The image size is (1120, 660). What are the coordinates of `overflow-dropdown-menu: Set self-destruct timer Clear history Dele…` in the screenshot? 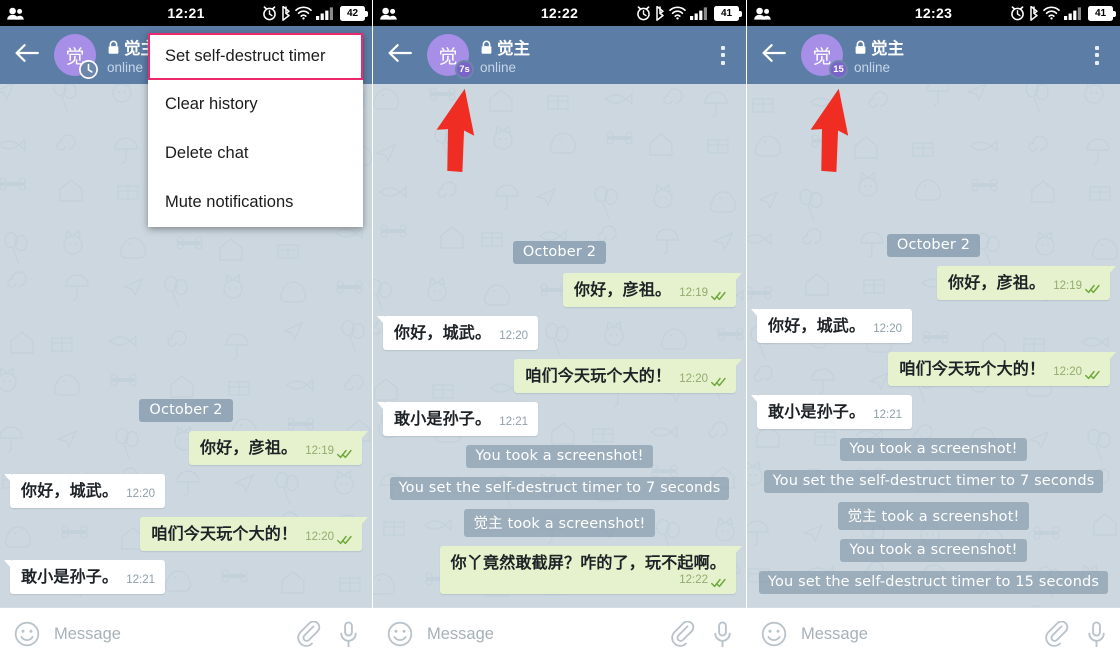 It's located at (255, 130).